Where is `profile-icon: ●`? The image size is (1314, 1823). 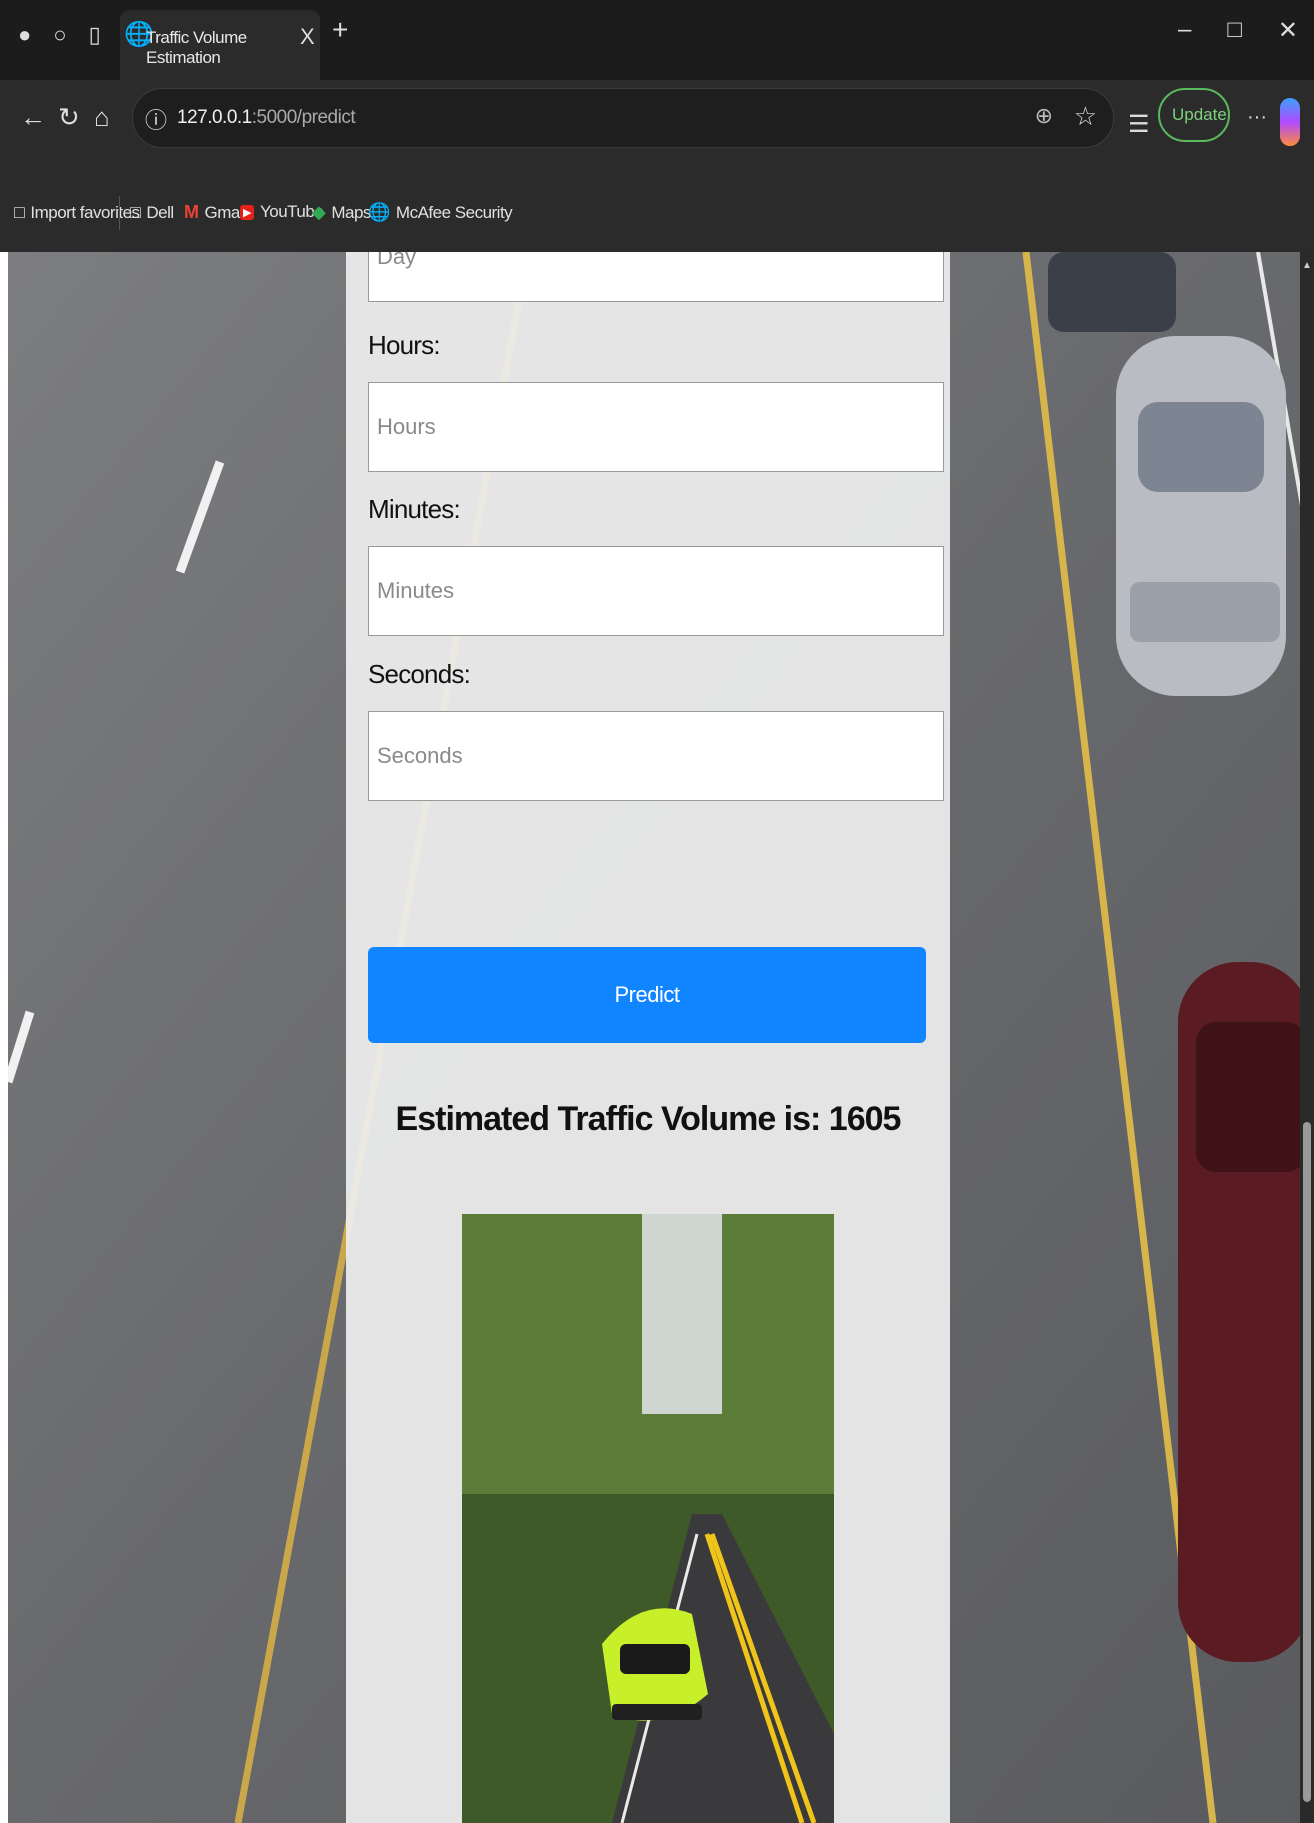
profile-icon: ● is located at coordinates (24, 35).